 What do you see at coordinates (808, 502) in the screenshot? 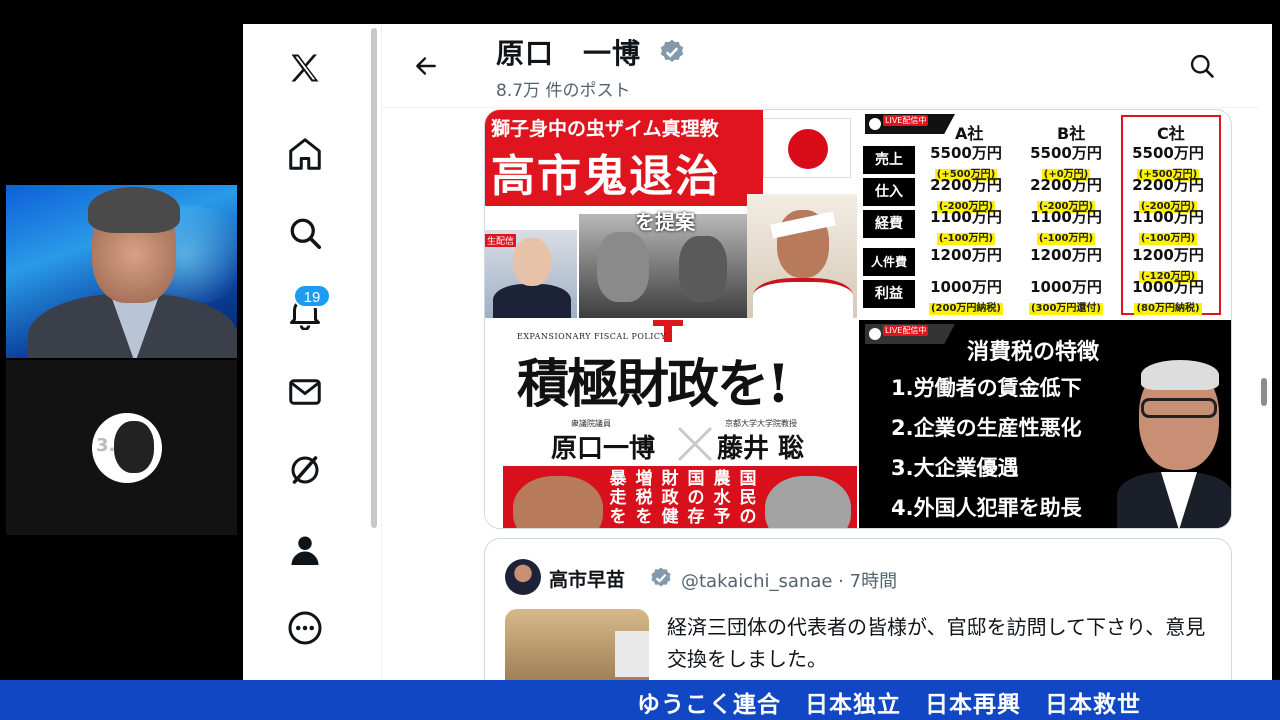
I see `tile3-face-right` at bounding box center [808, 502].